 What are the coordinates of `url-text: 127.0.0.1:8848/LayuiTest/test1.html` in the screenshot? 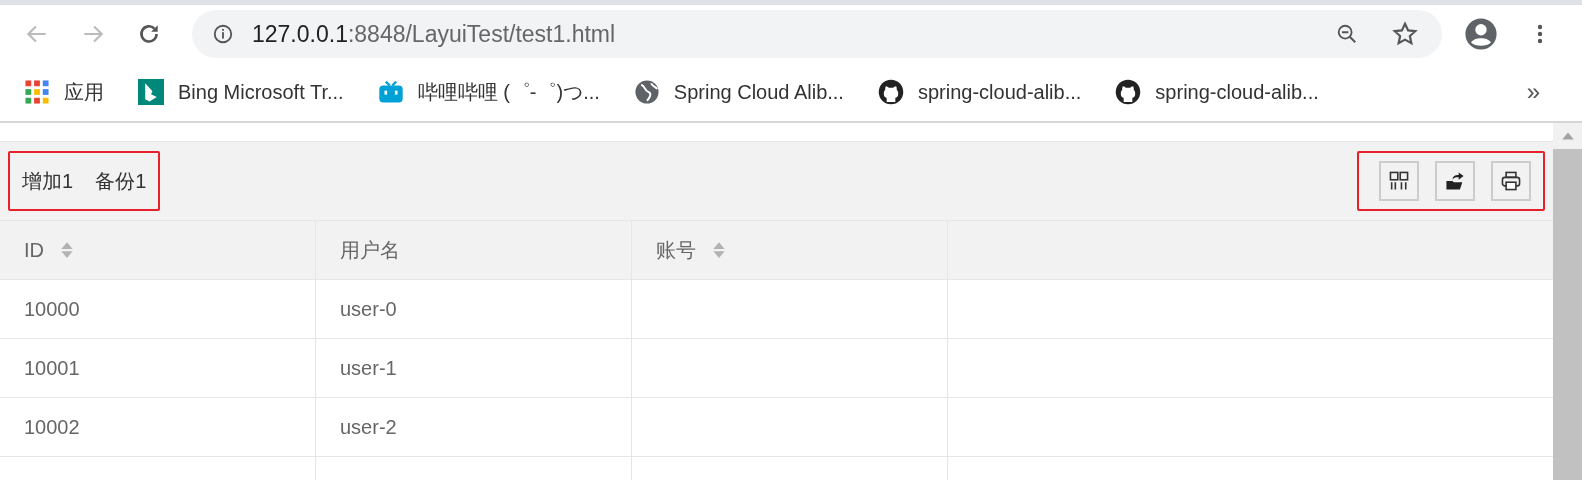 It's located at (434, 34).